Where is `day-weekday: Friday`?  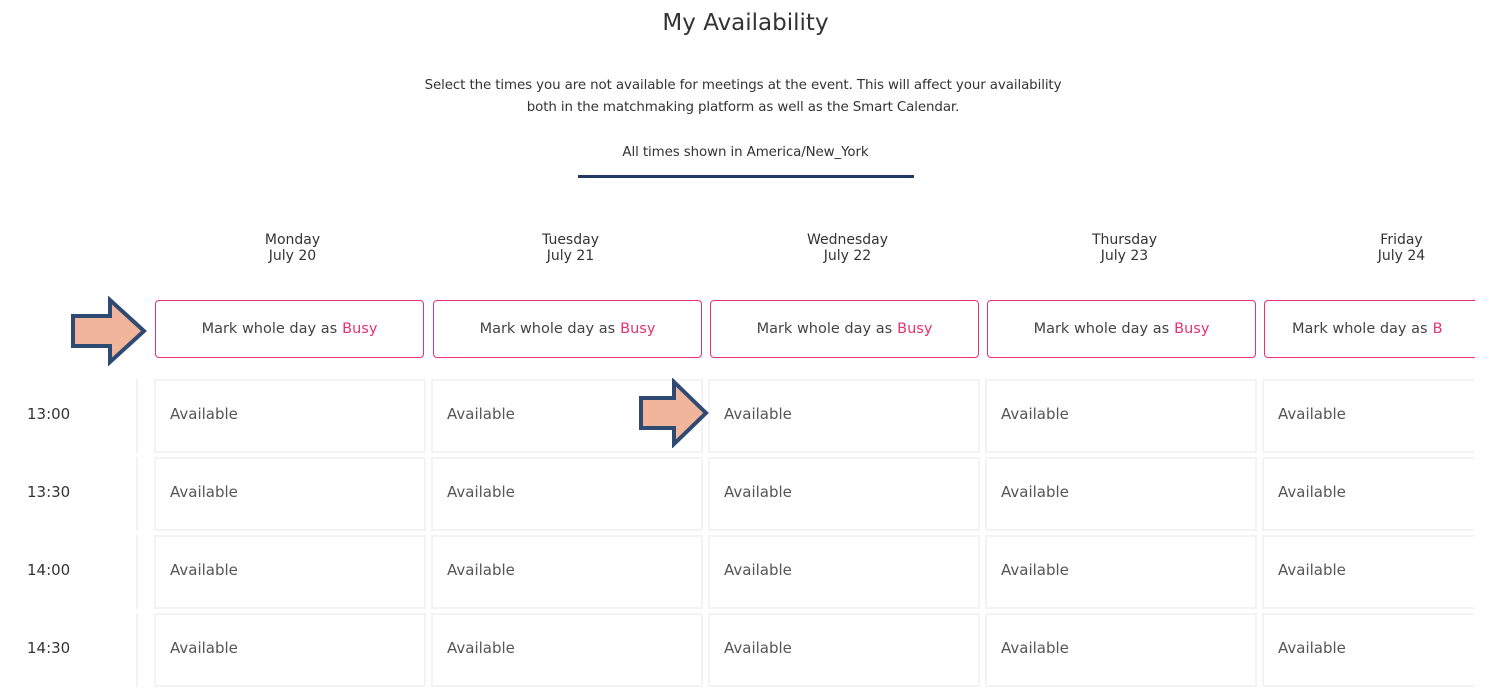
day-weekday: Friday is located at coordinates (1401, 240).